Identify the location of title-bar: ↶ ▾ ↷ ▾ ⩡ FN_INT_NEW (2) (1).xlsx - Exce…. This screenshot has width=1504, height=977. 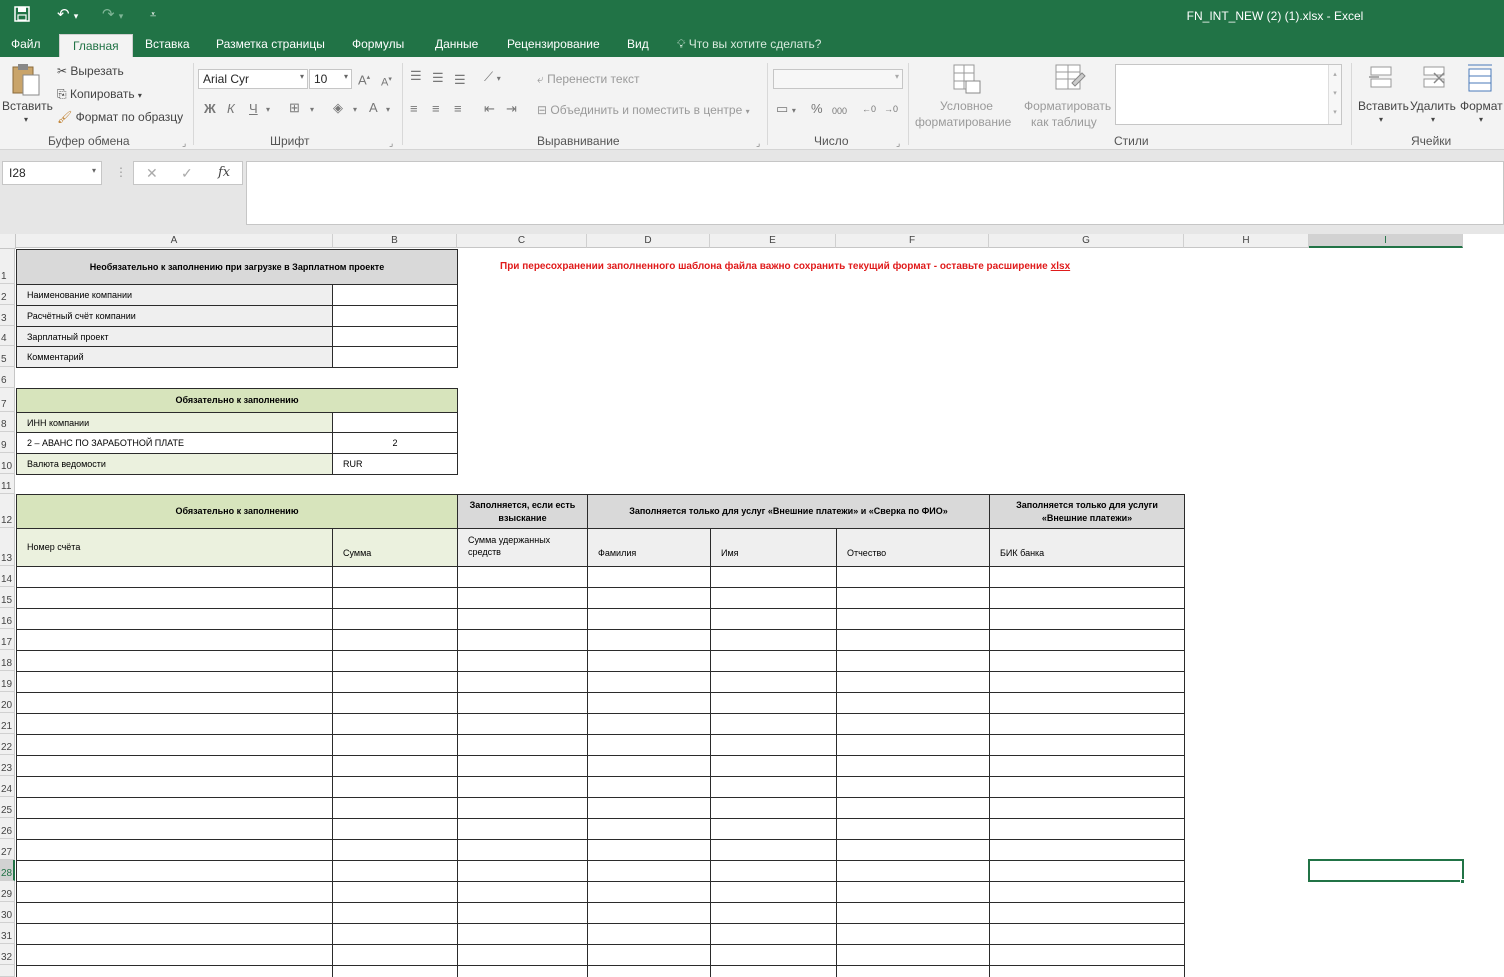
(752, 16).